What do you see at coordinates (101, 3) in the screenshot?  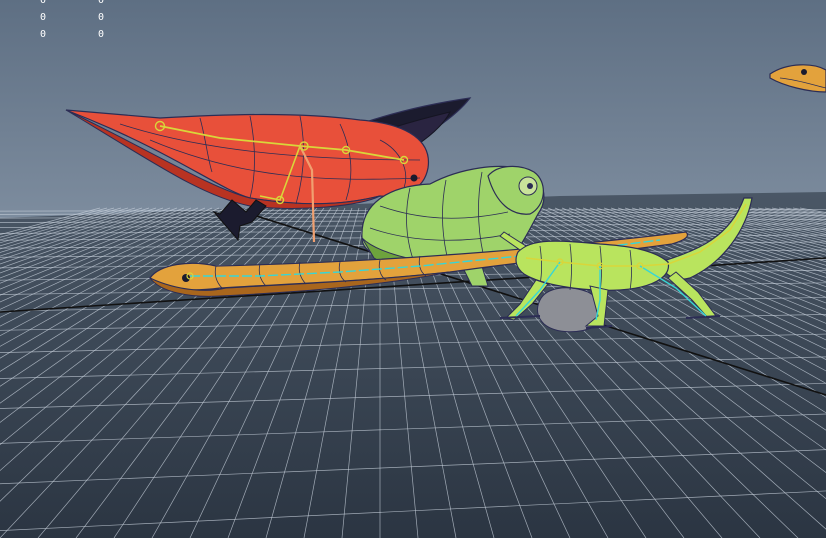 I see `hud-row1-right: 0` at bounding box center [101, 3].